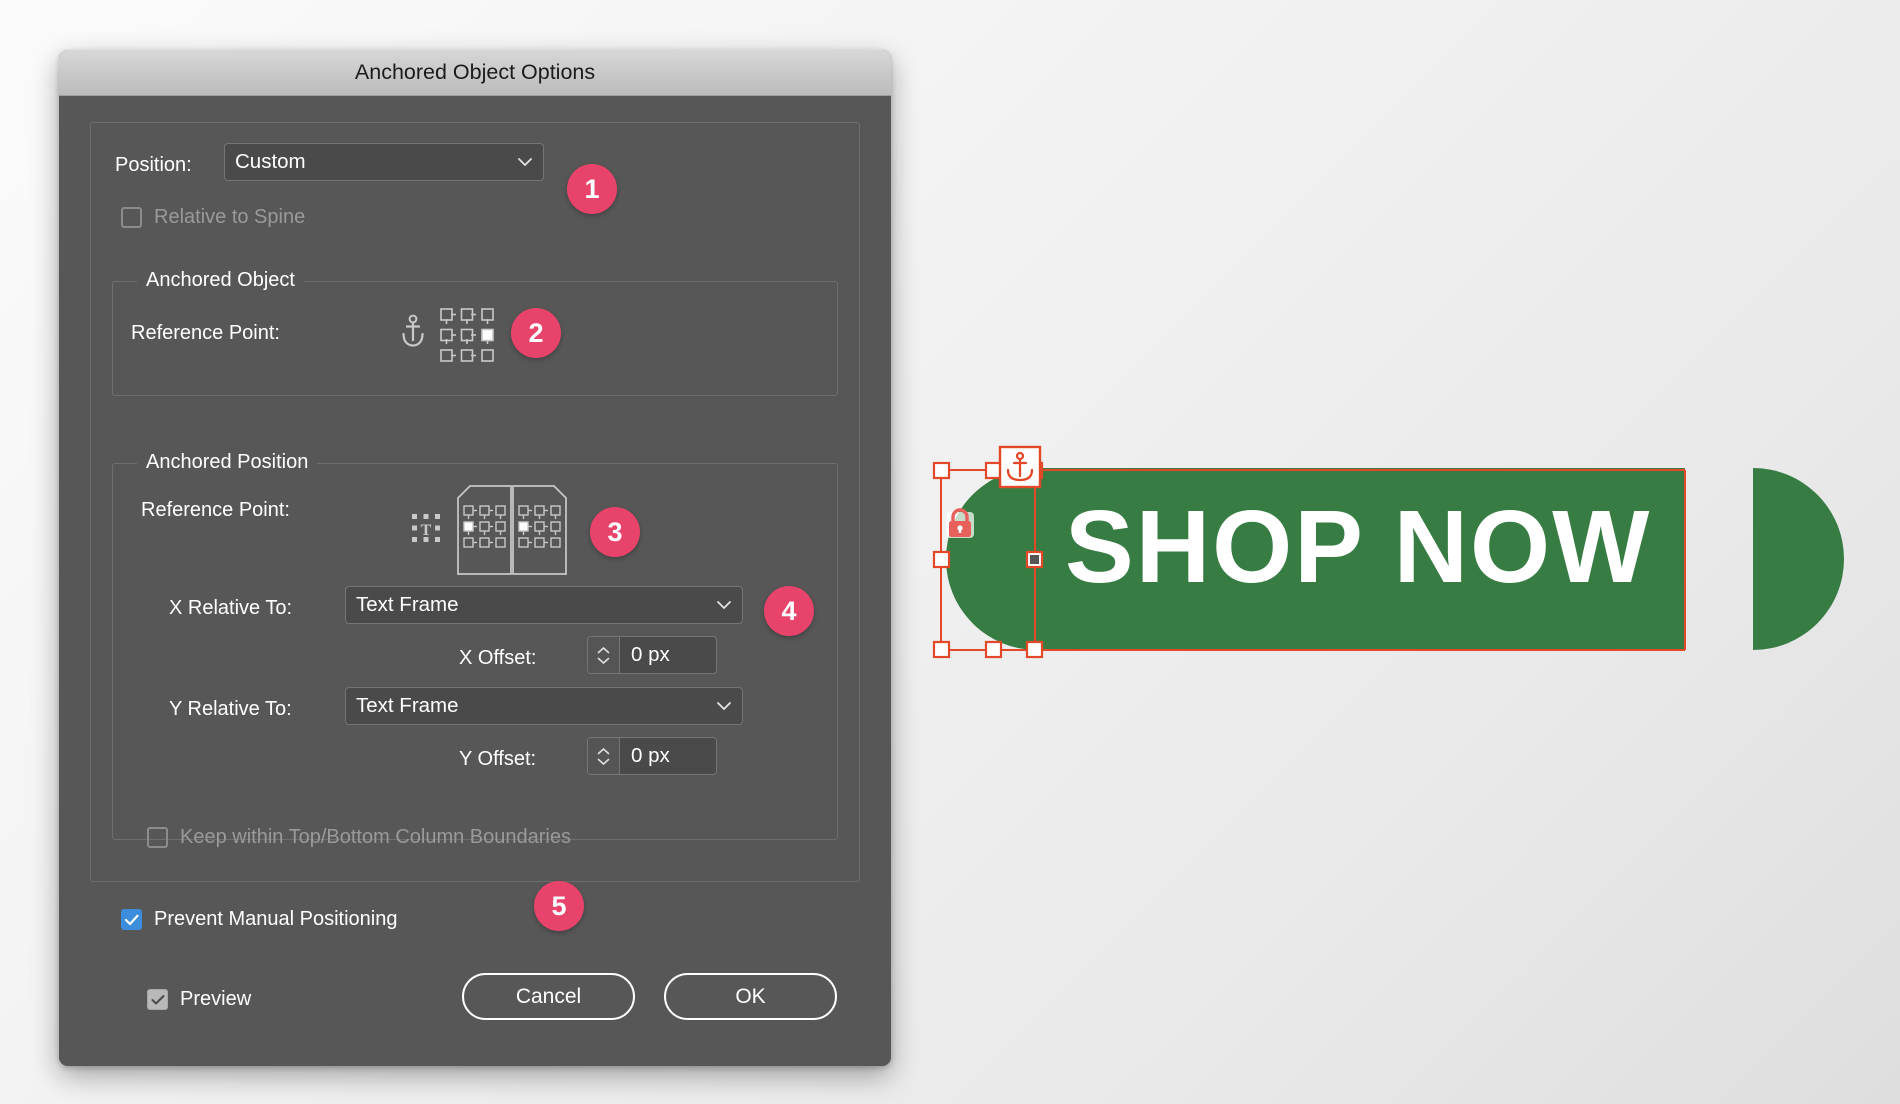 The width and height of the screenshot is (1900, 1104). I want to click on cancel-button: Cancel, so click(548, 996).